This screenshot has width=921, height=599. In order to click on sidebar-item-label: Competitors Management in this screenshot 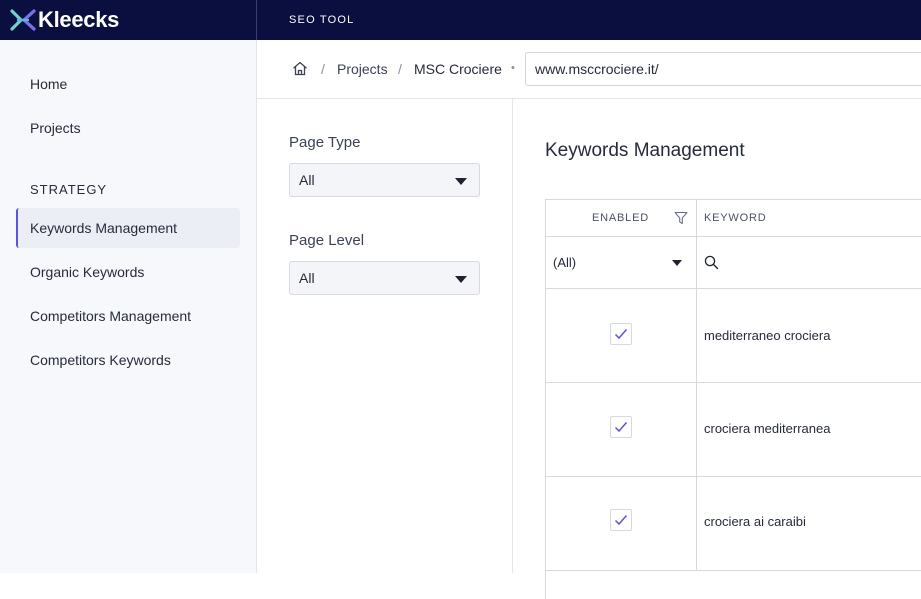, I will do `click(111, 316)`.